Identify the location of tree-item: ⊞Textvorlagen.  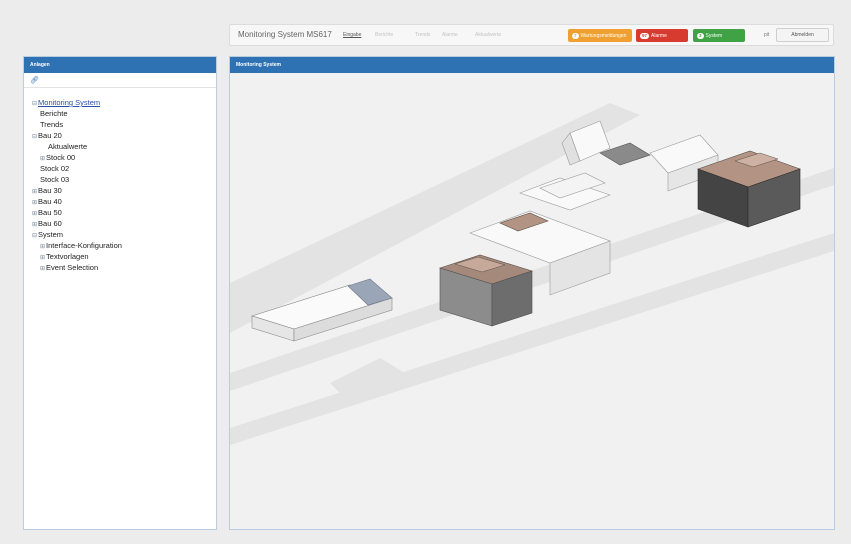
(64, 256).